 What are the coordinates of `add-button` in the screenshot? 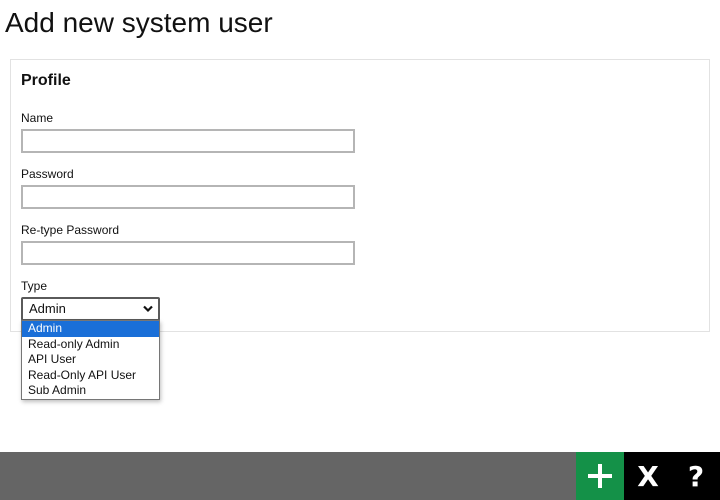 It's located at (600, 476).